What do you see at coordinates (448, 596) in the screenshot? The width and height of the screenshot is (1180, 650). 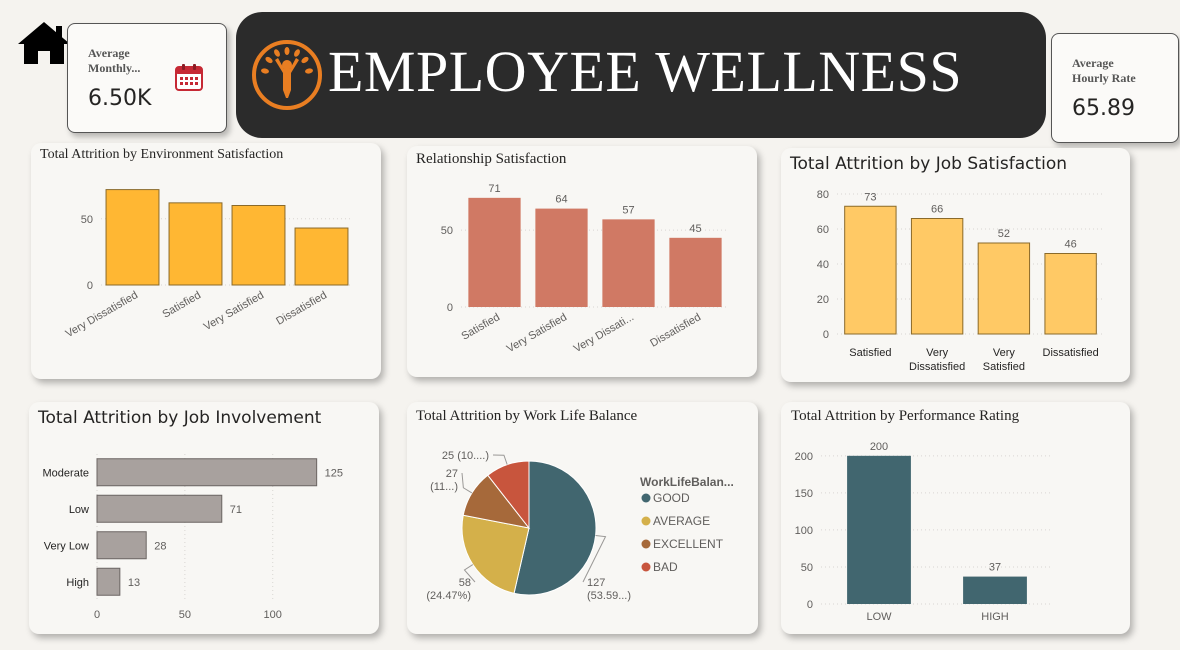 I see `slice-percent-label: (24.47%)` at bounding box center [448, 596].